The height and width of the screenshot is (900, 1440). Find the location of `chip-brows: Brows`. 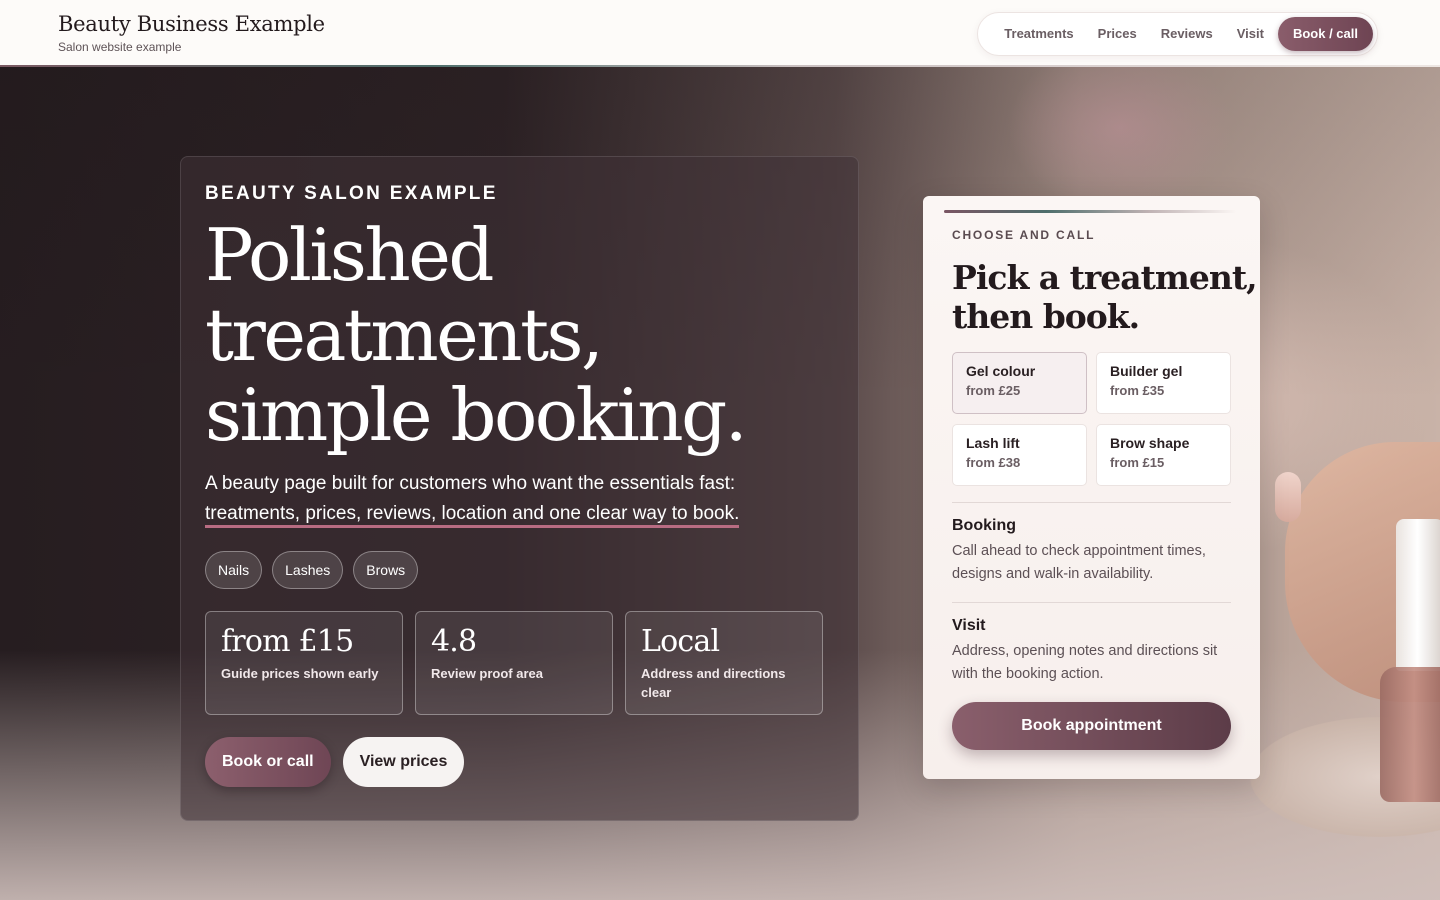

chip-brows: Brows is located at coordinates (386, 570).